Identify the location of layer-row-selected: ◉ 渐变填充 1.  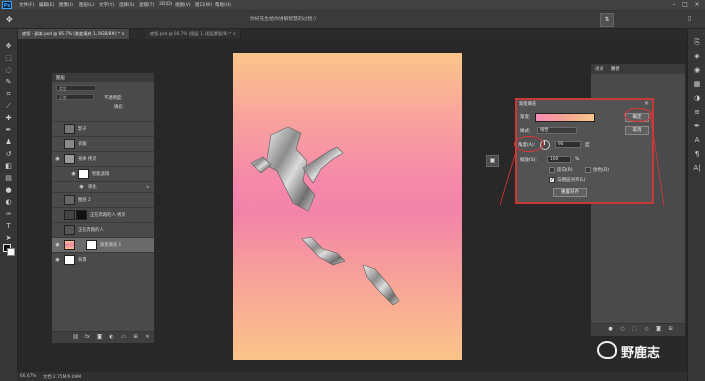
(103, 244).